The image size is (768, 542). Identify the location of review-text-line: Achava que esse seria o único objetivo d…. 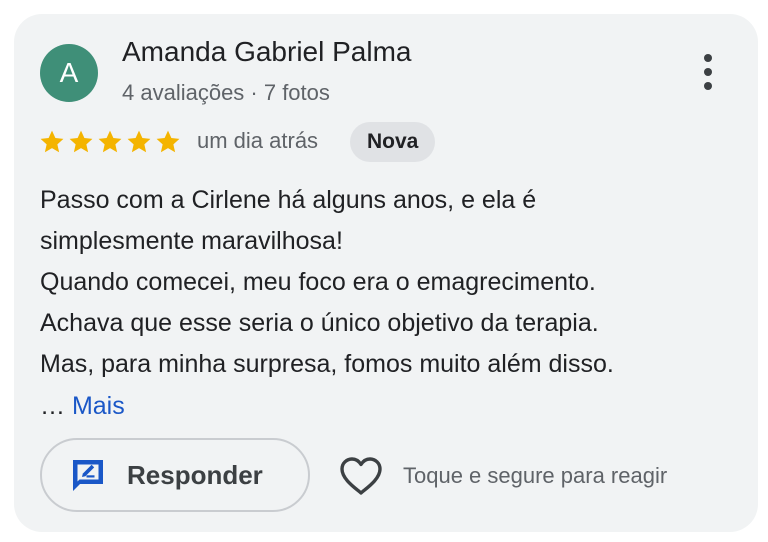
(319, 323).